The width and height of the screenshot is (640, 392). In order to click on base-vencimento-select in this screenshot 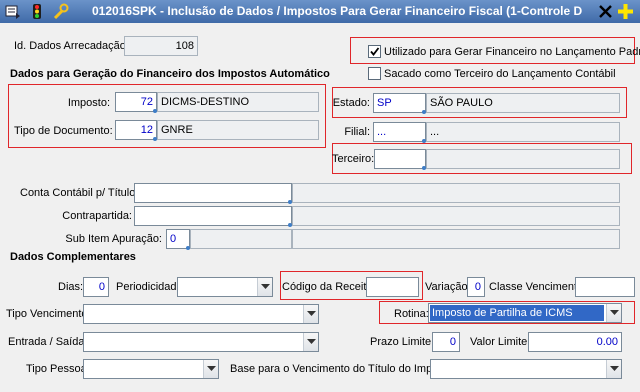, I will do `click(526, 369)`.